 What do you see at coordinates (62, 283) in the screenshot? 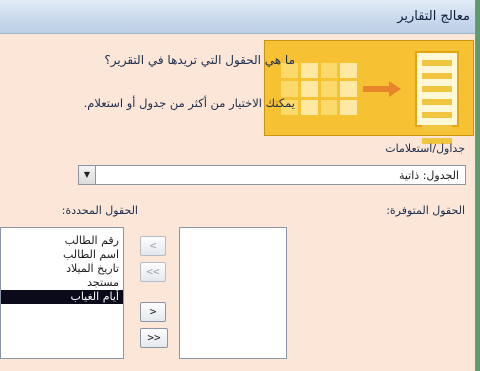
I see `list-item: مستجد` at bounding box center [62, 283].